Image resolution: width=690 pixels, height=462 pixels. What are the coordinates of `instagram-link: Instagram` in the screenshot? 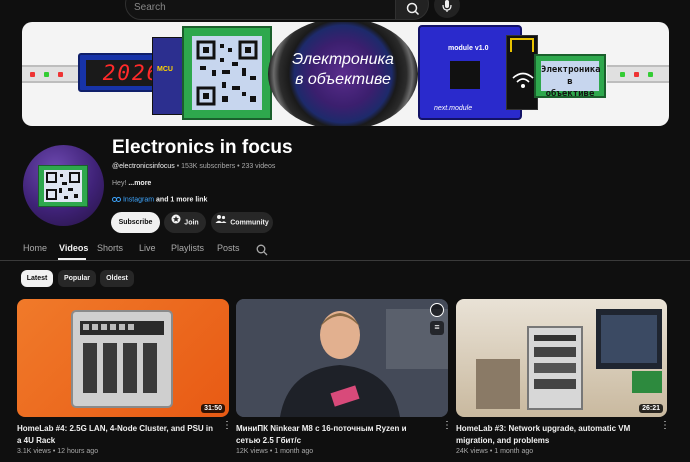 It's located at (138, 199).